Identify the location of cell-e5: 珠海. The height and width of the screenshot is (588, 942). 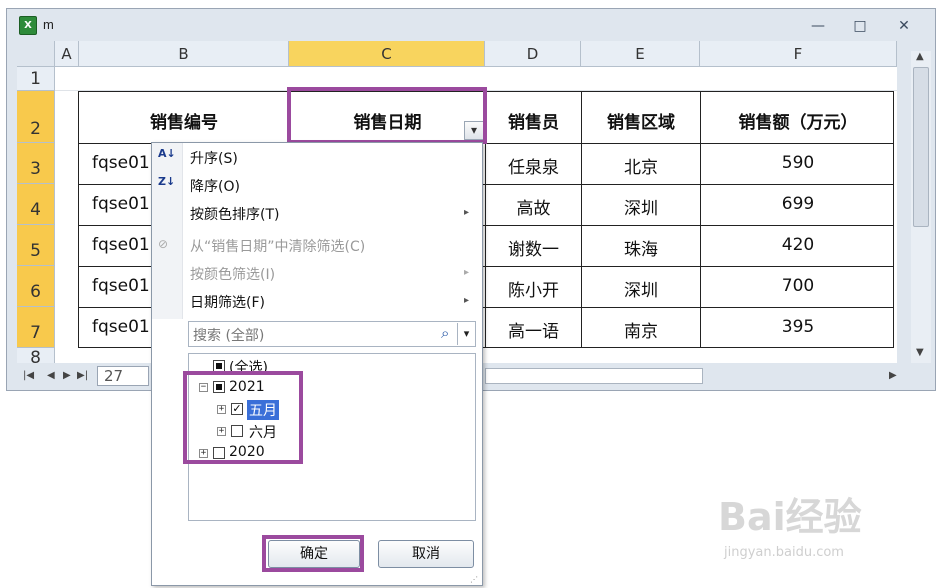
(641, 247).